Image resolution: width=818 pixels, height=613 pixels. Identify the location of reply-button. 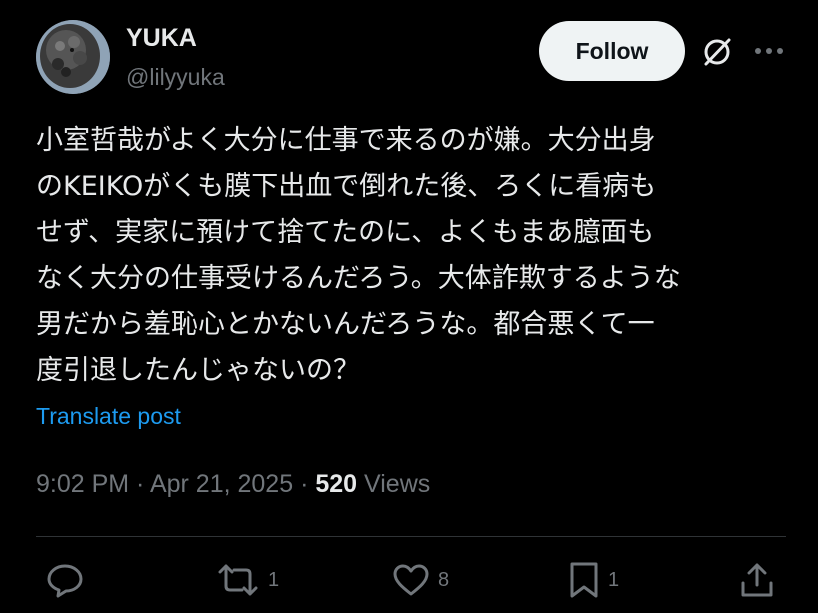
(69, 580).